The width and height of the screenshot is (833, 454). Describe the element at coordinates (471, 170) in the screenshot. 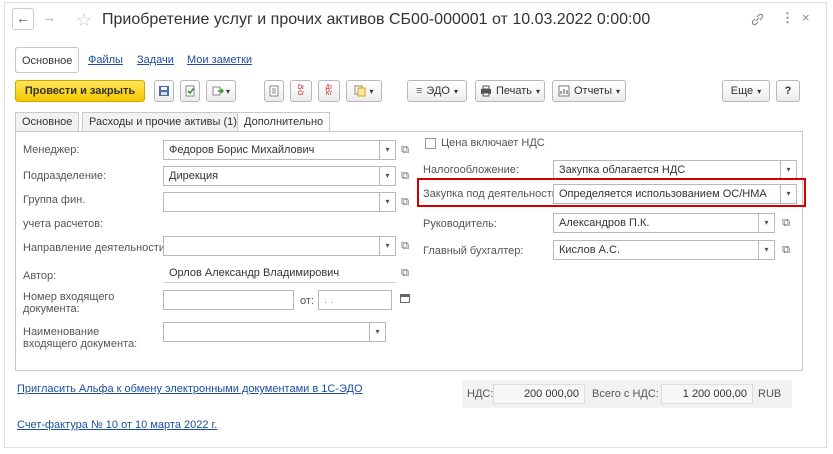

I see `taxation-label: Налогообложение:` at that location.